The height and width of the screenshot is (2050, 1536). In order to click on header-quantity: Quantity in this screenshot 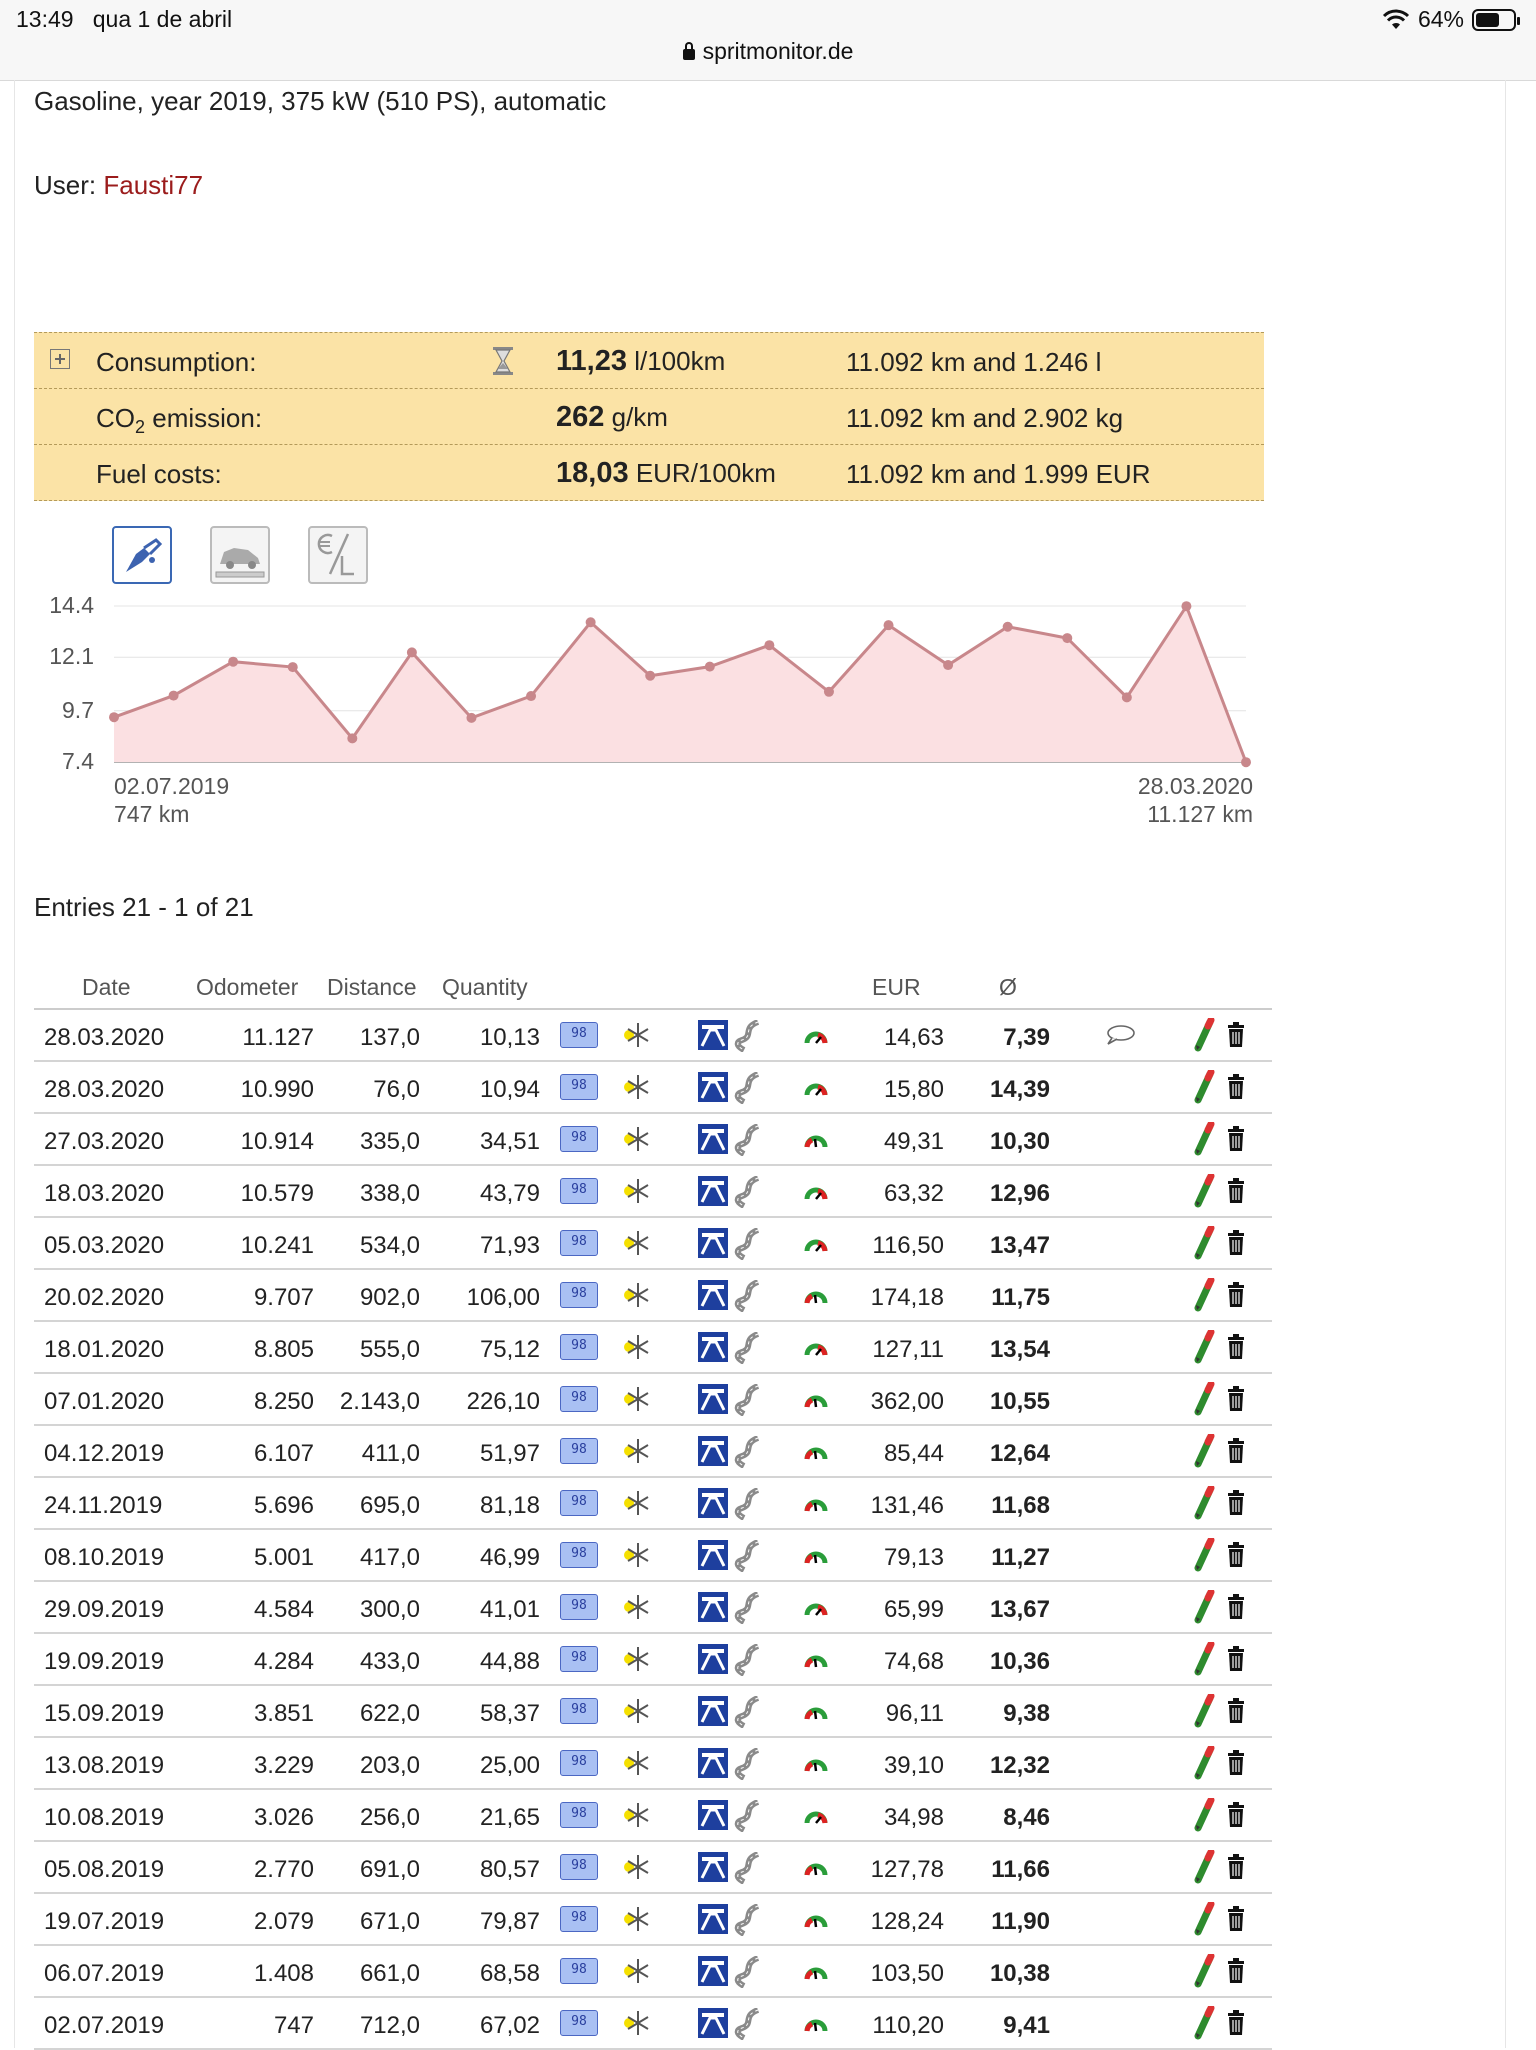, I will do `click(485, 987)`.